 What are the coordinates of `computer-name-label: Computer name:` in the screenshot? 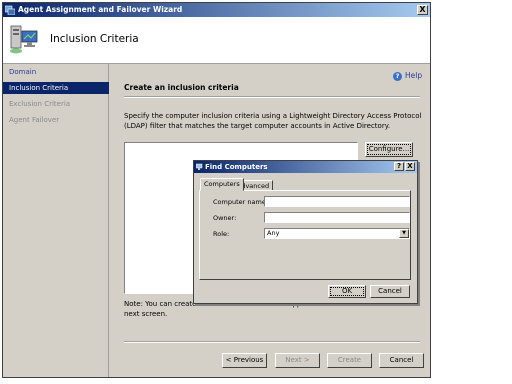 It's located at (241, 202).